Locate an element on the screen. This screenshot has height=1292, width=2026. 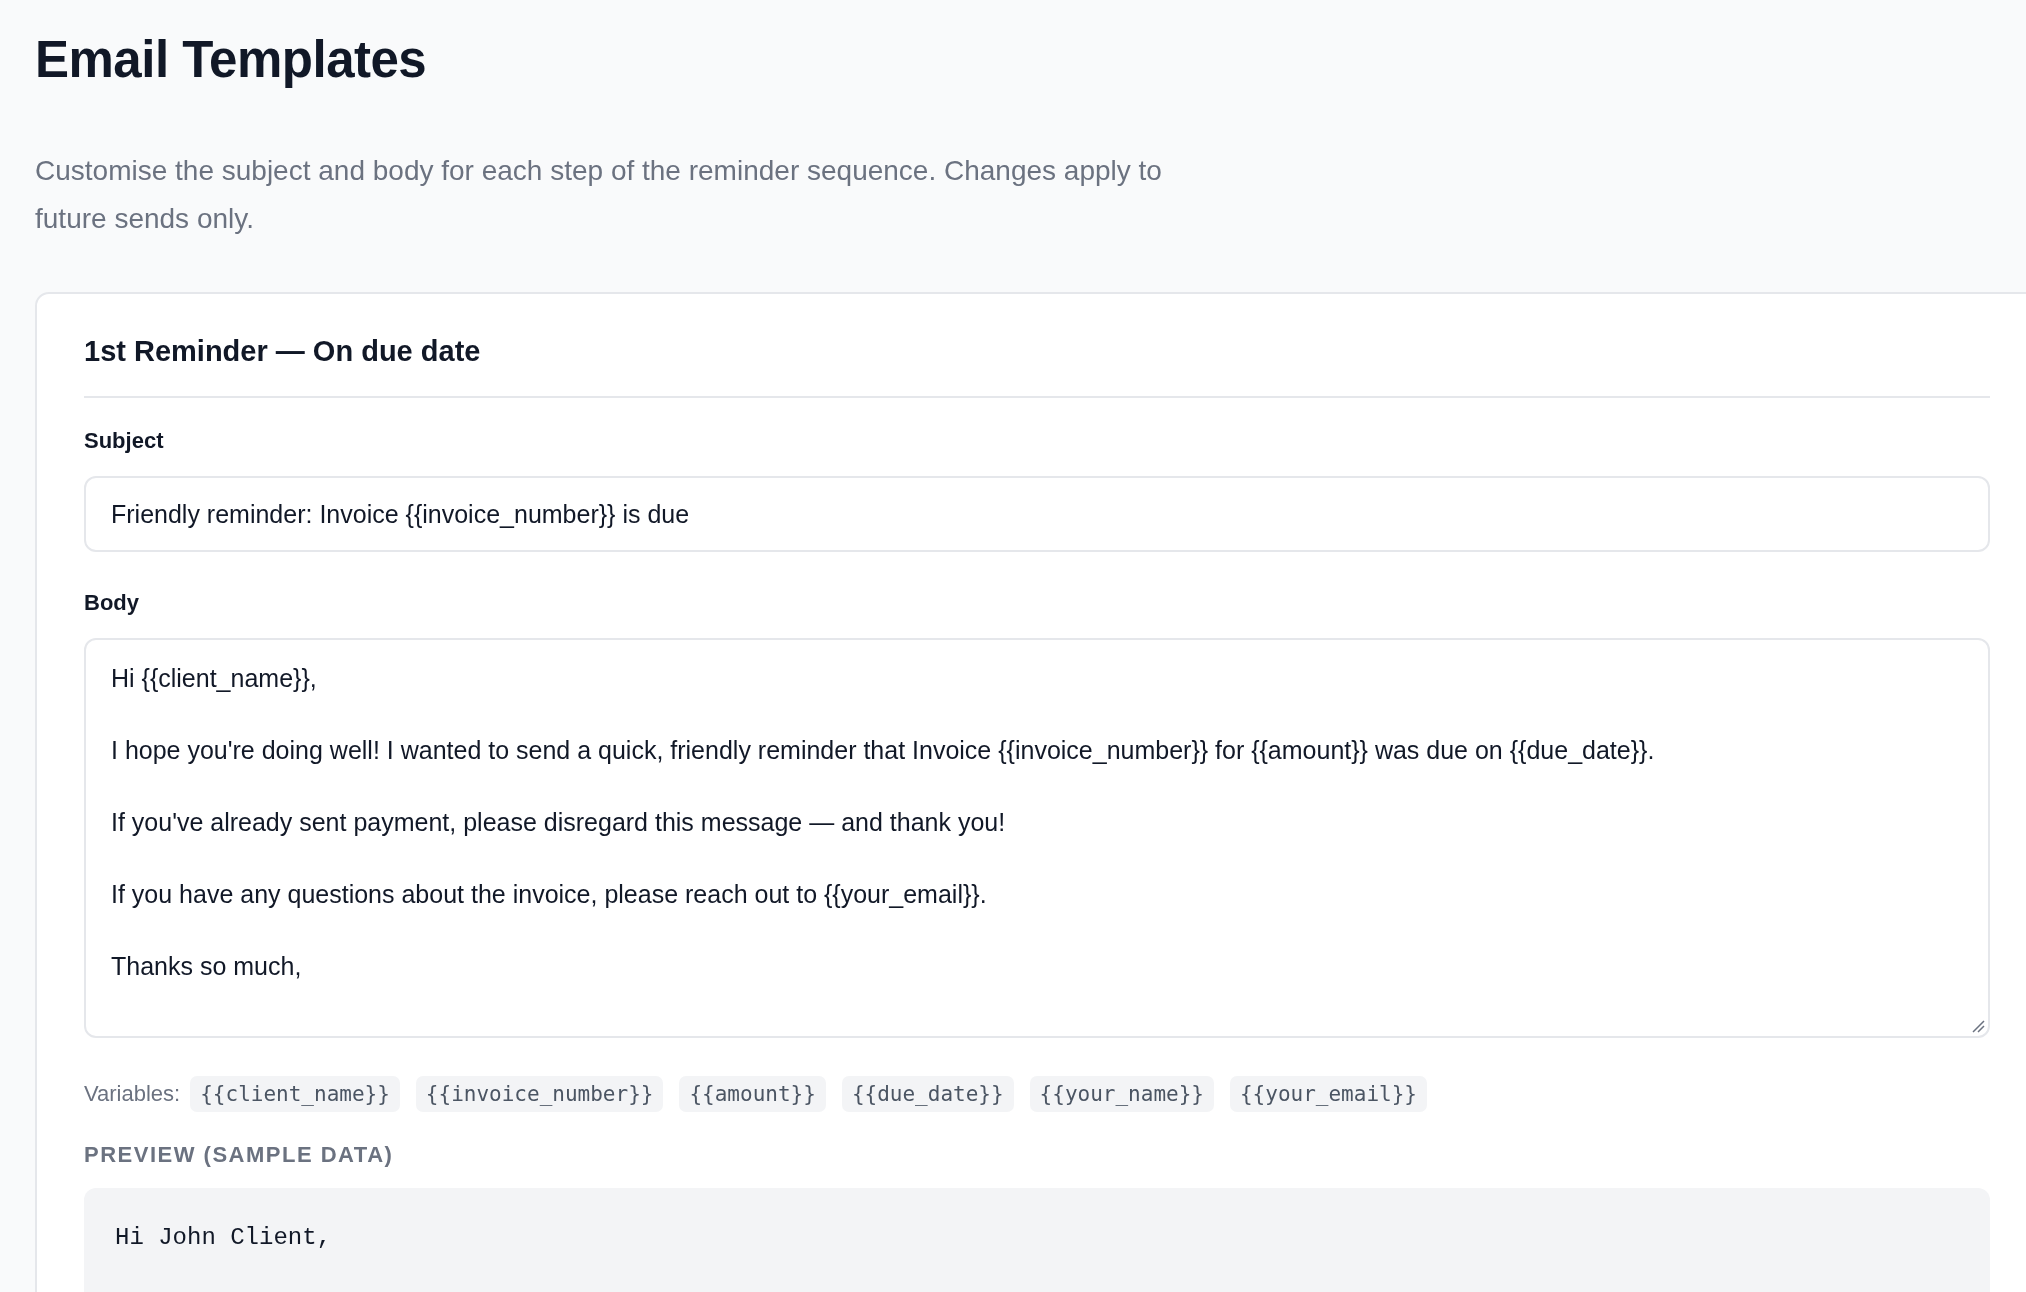
page-title: Email Templates is located at coordinates (231, 60).